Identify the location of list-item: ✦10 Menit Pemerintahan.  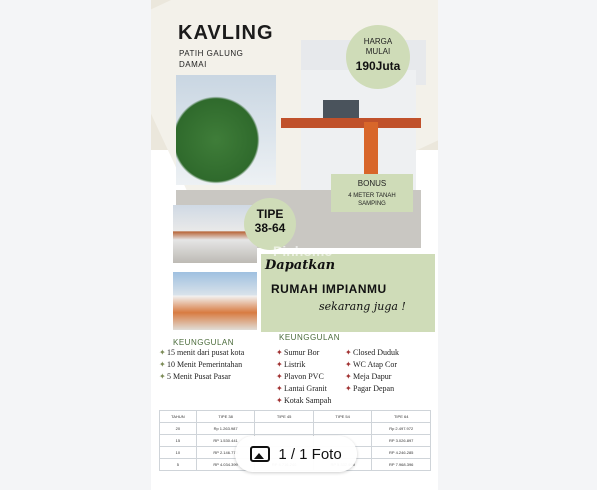
(201, 364).